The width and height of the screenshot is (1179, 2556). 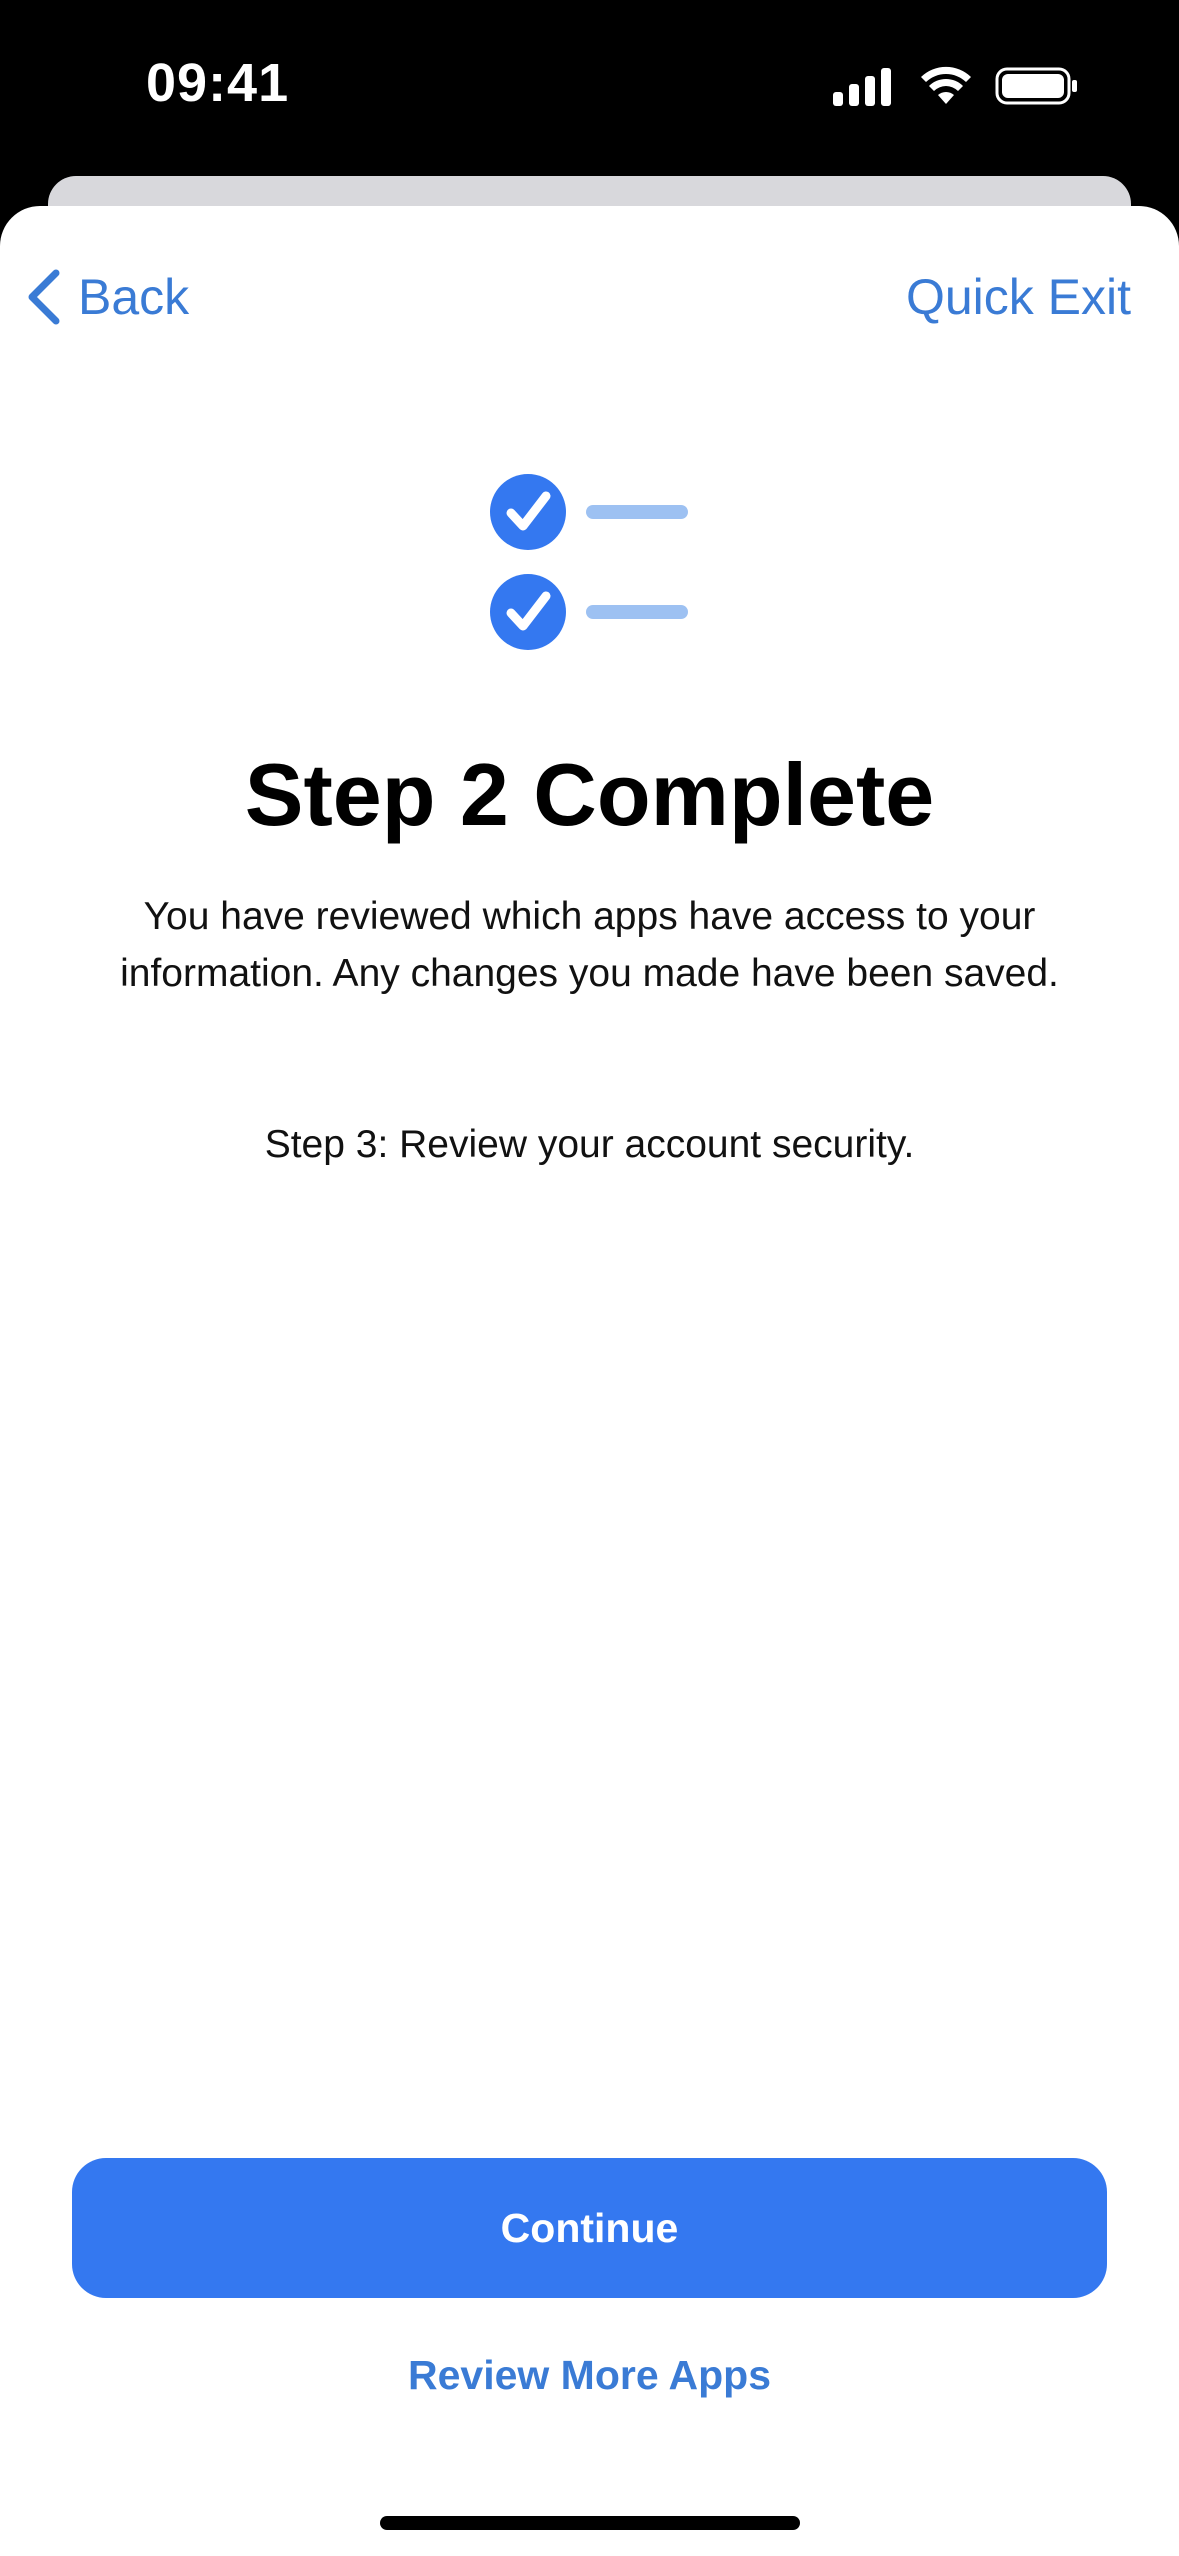 I want to click on back-button: Back, so click(x=106, y=297).